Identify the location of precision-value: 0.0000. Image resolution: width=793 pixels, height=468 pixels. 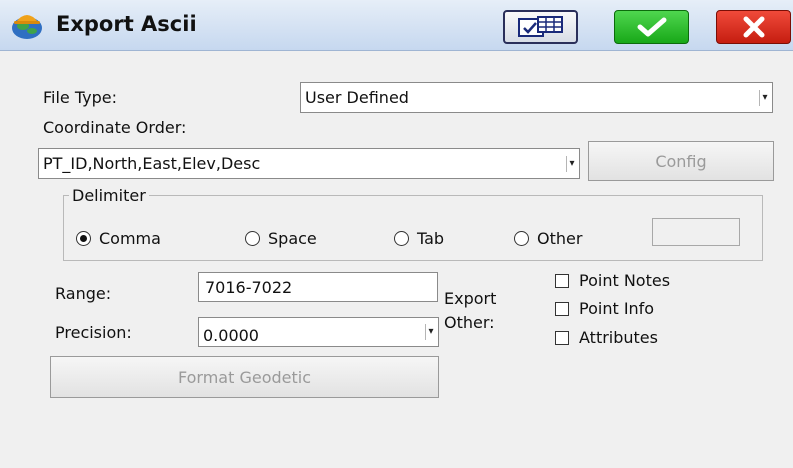
(231, 335).